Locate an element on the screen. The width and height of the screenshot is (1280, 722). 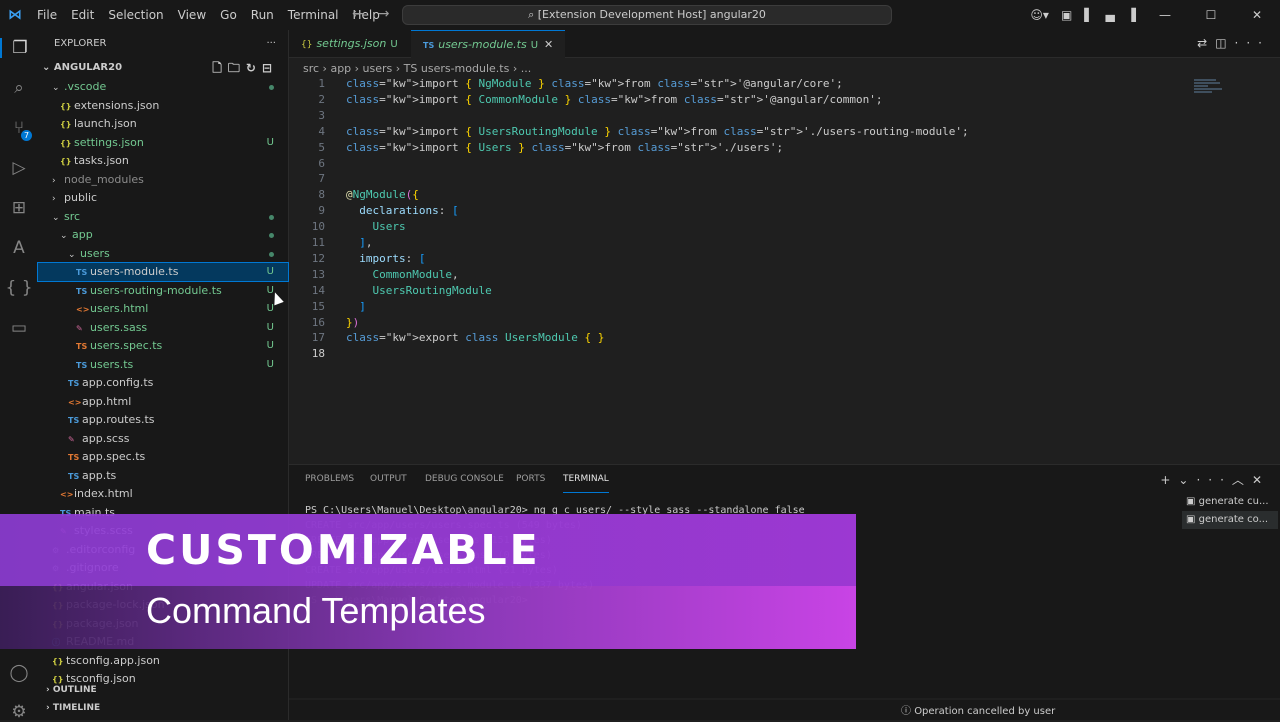
tab-users-module: TS users-module.ts U ✕ is located at coordinates (488, 44).